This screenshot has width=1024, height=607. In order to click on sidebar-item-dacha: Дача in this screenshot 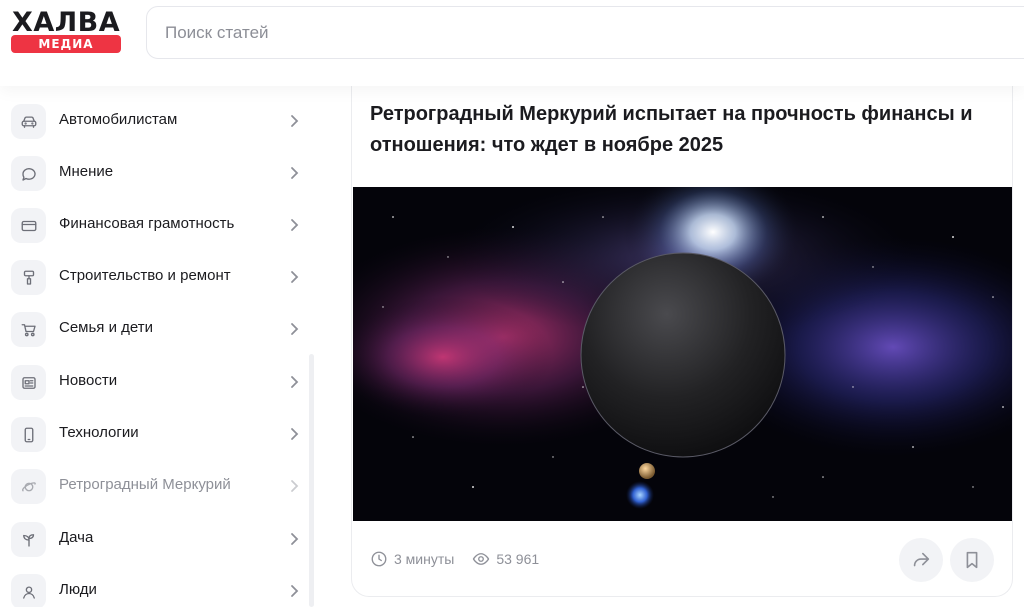, I will do `click(159, 540)`.